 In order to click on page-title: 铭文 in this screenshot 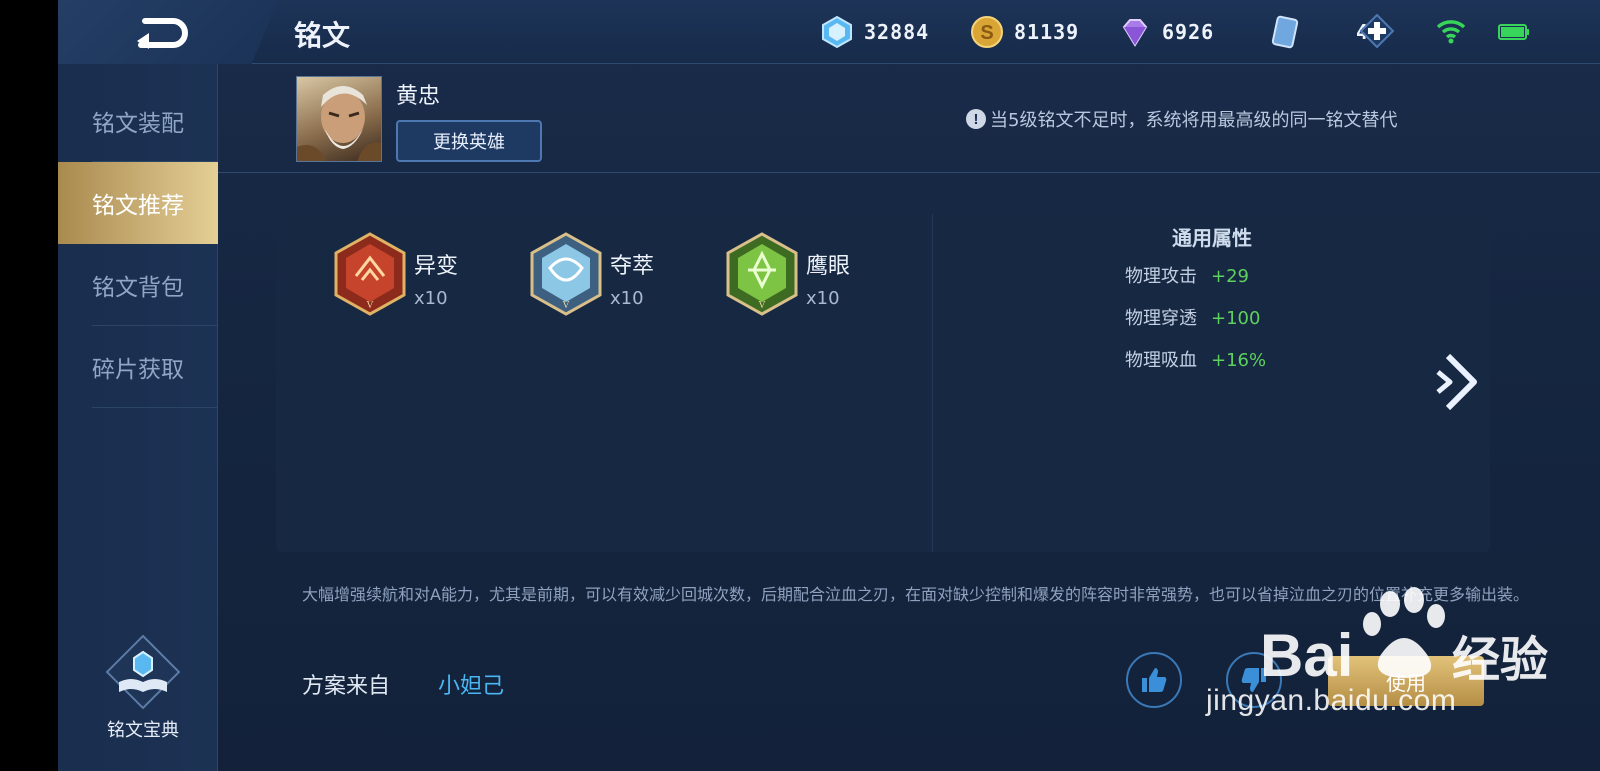, I will do `click(322, 35)`.